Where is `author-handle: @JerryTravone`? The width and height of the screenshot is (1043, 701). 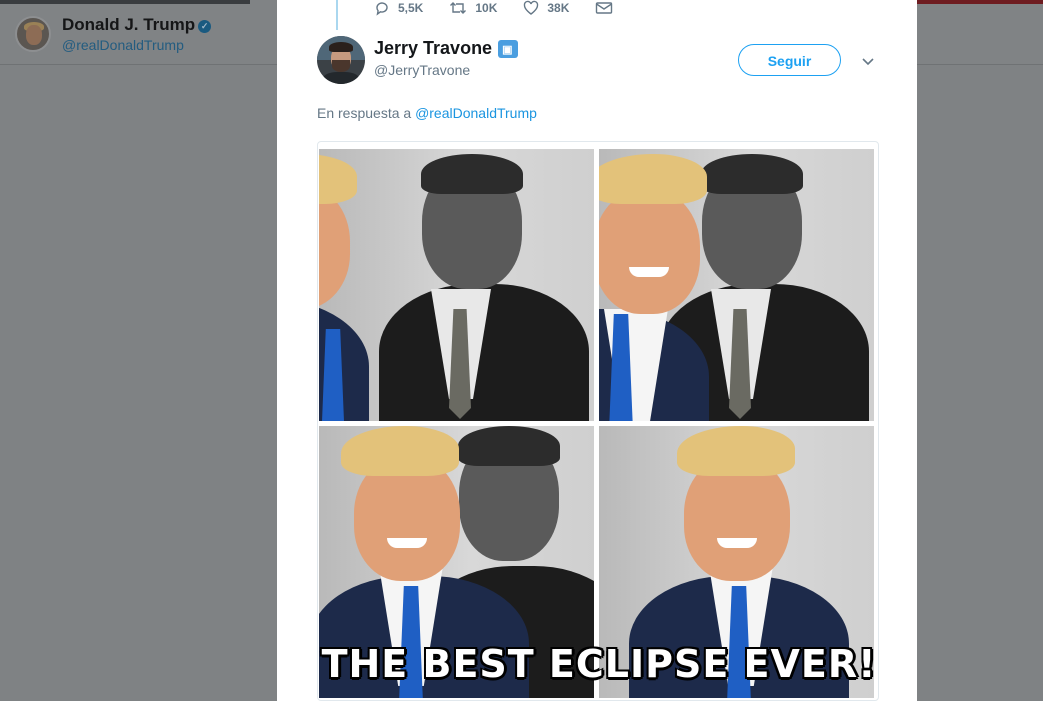 author-handle: @JerryTravone is located at coordinates (422, 70).